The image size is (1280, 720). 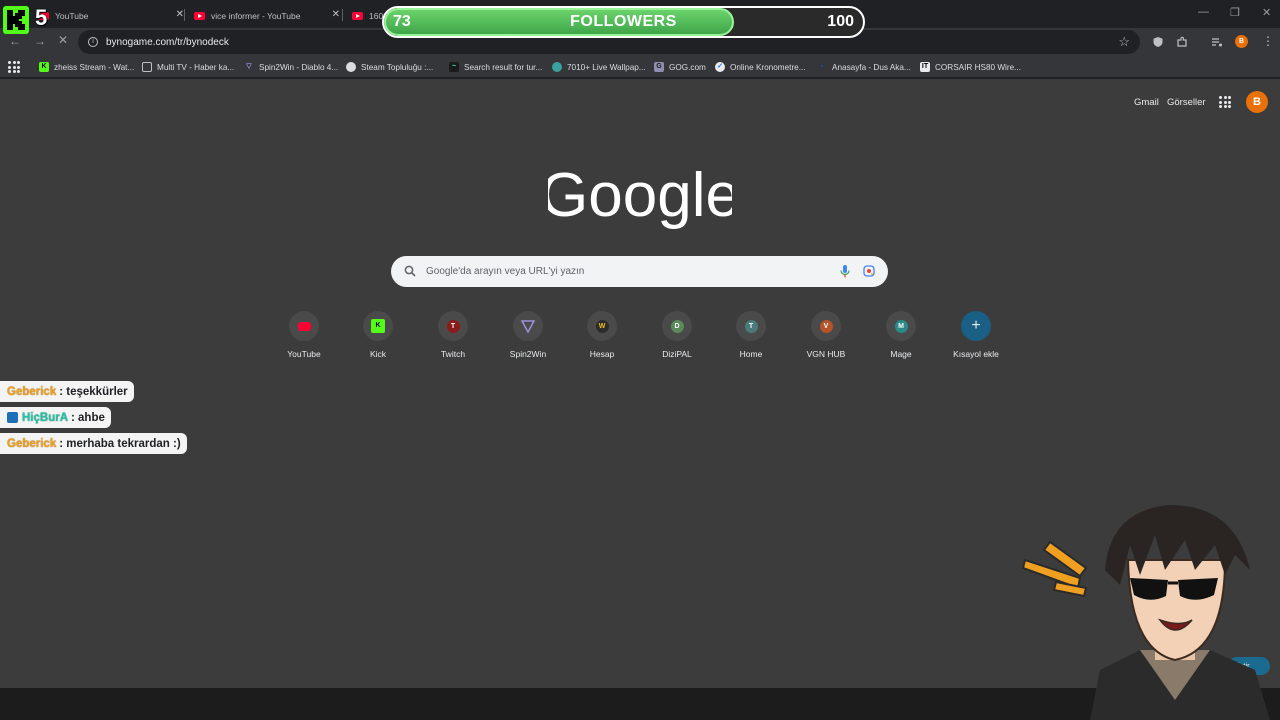 I want to click on shortcut-label: Kick, so click(x=378, y=354).